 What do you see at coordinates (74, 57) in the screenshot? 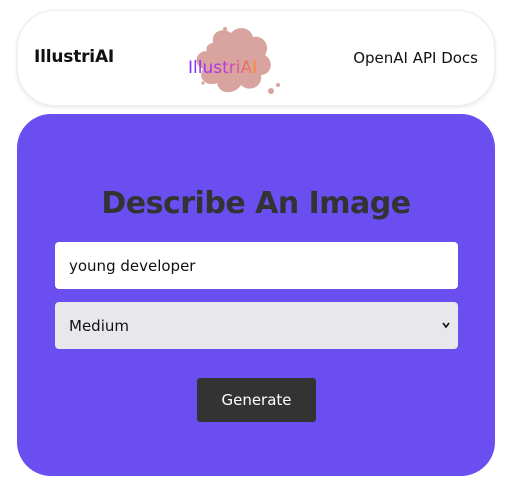
I see `brand-name: IllustriAI` at bounding box center [74, 57].